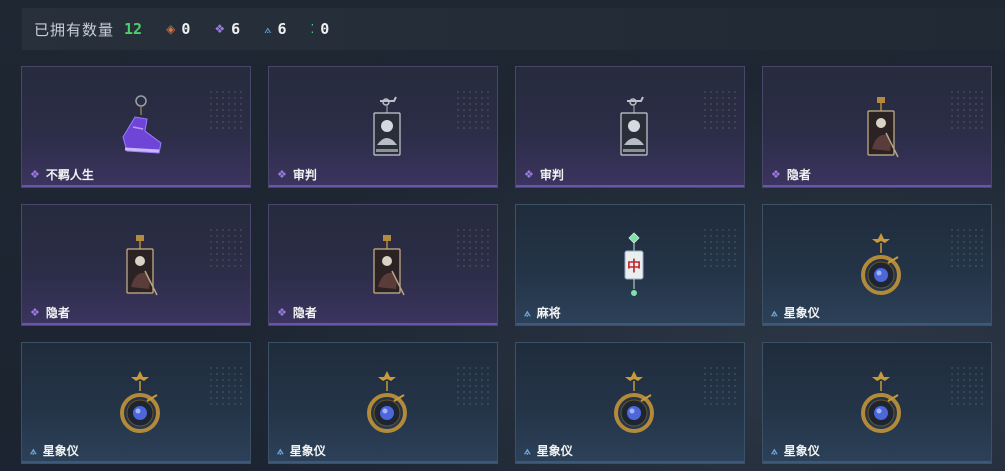  I want to click on rarity-stat: ⟑ 6, so click(275, 29).